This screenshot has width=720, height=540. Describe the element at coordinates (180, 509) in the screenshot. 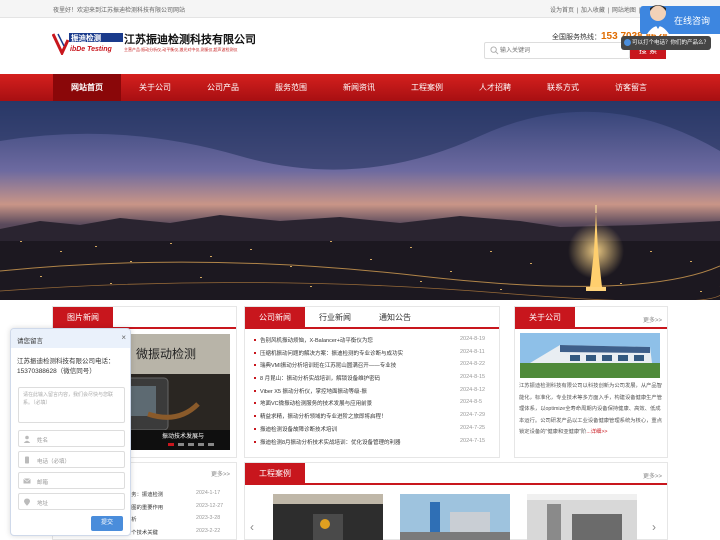

I see `list-item: 速图的重要作用 2023-12-27` at that location.